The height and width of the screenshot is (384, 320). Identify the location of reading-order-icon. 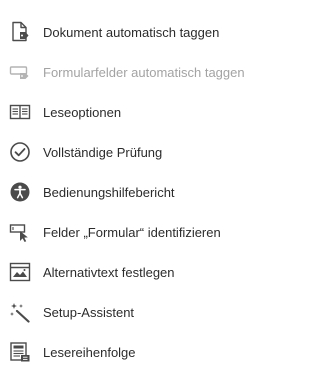
(20, 352).